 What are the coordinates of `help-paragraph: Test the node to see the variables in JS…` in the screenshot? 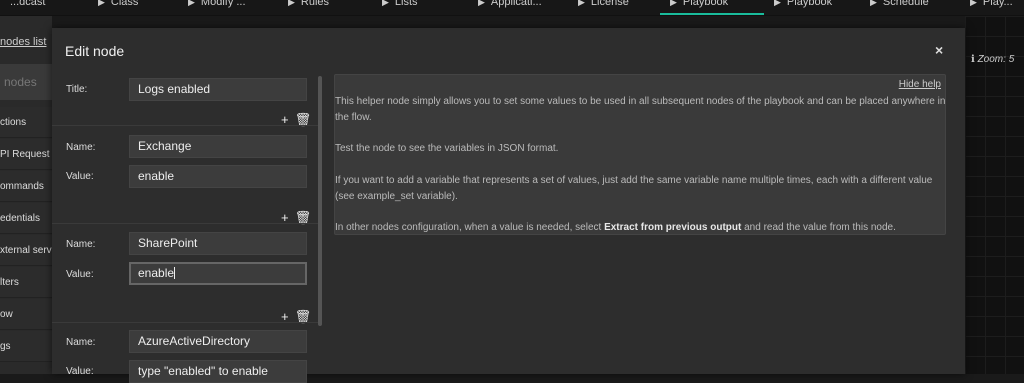 It's located at (447, 148).